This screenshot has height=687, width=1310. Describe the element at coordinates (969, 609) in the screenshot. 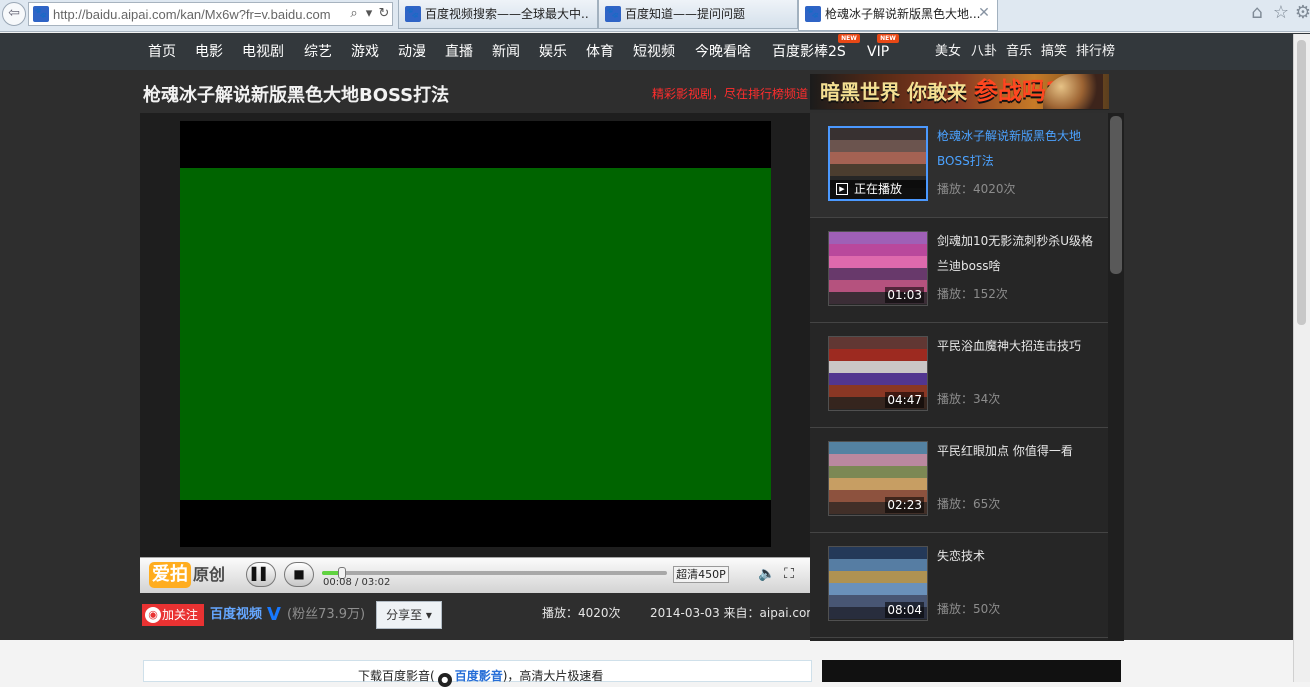

I see `sidebar-video-views: 播放：50次` at that location.